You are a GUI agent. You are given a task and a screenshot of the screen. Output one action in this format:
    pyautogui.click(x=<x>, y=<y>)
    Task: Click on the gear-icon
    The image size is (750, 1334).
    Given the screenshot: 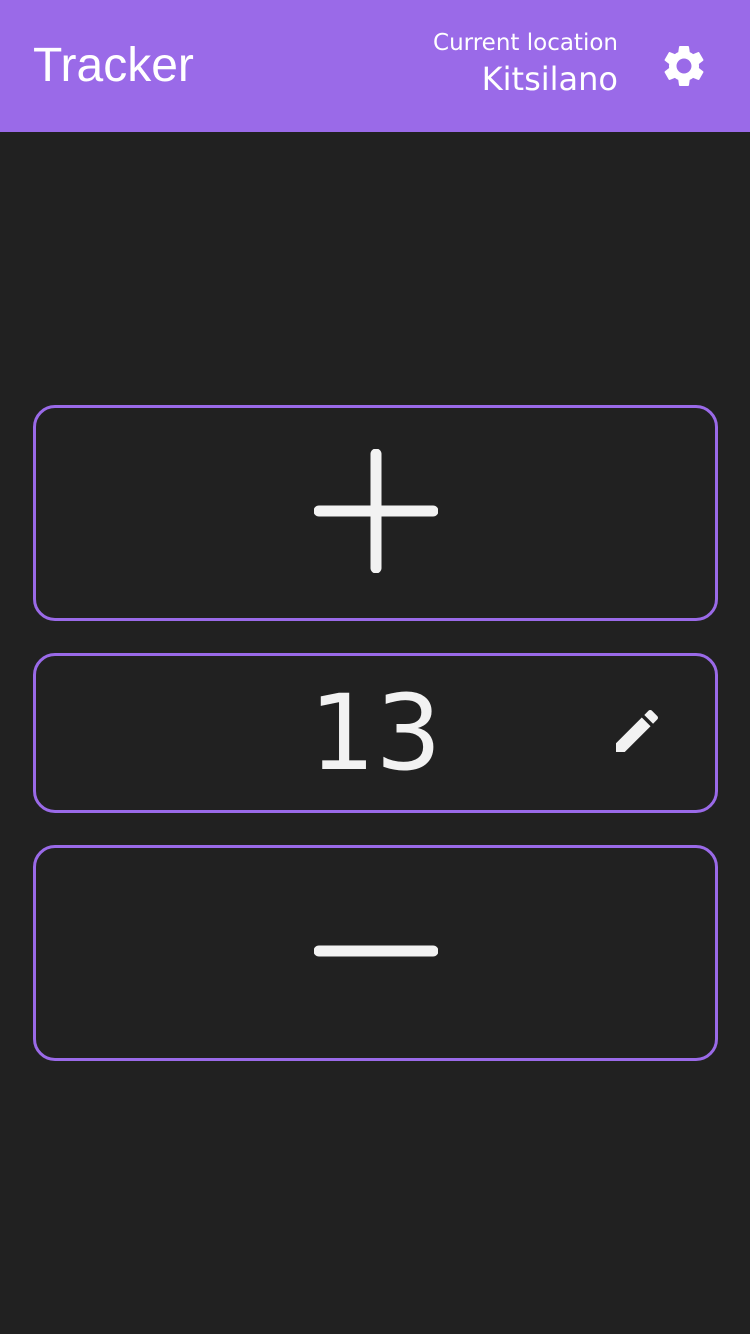 What is the action you would take?
    pyautogui.click(x=684, y=66)
    